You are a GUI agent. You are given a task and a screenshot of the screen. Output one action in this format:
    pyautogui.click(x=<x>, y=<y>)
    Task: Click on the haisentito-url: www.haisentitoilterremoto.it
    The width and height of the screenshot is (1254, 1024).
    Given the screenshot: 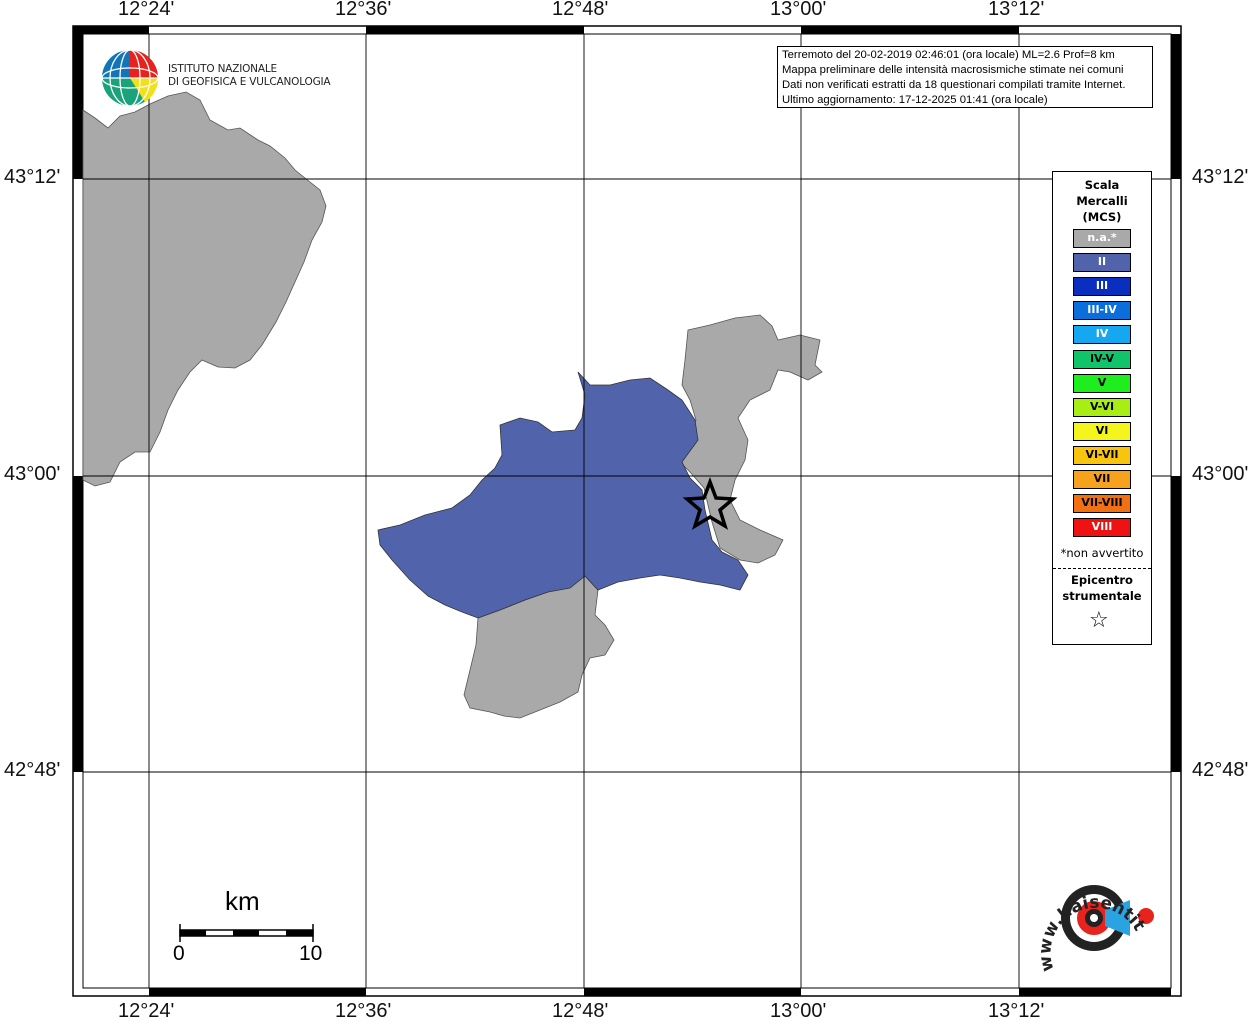 What is the action you would take?
    pyautogui.click(x=1084, y=916)
    